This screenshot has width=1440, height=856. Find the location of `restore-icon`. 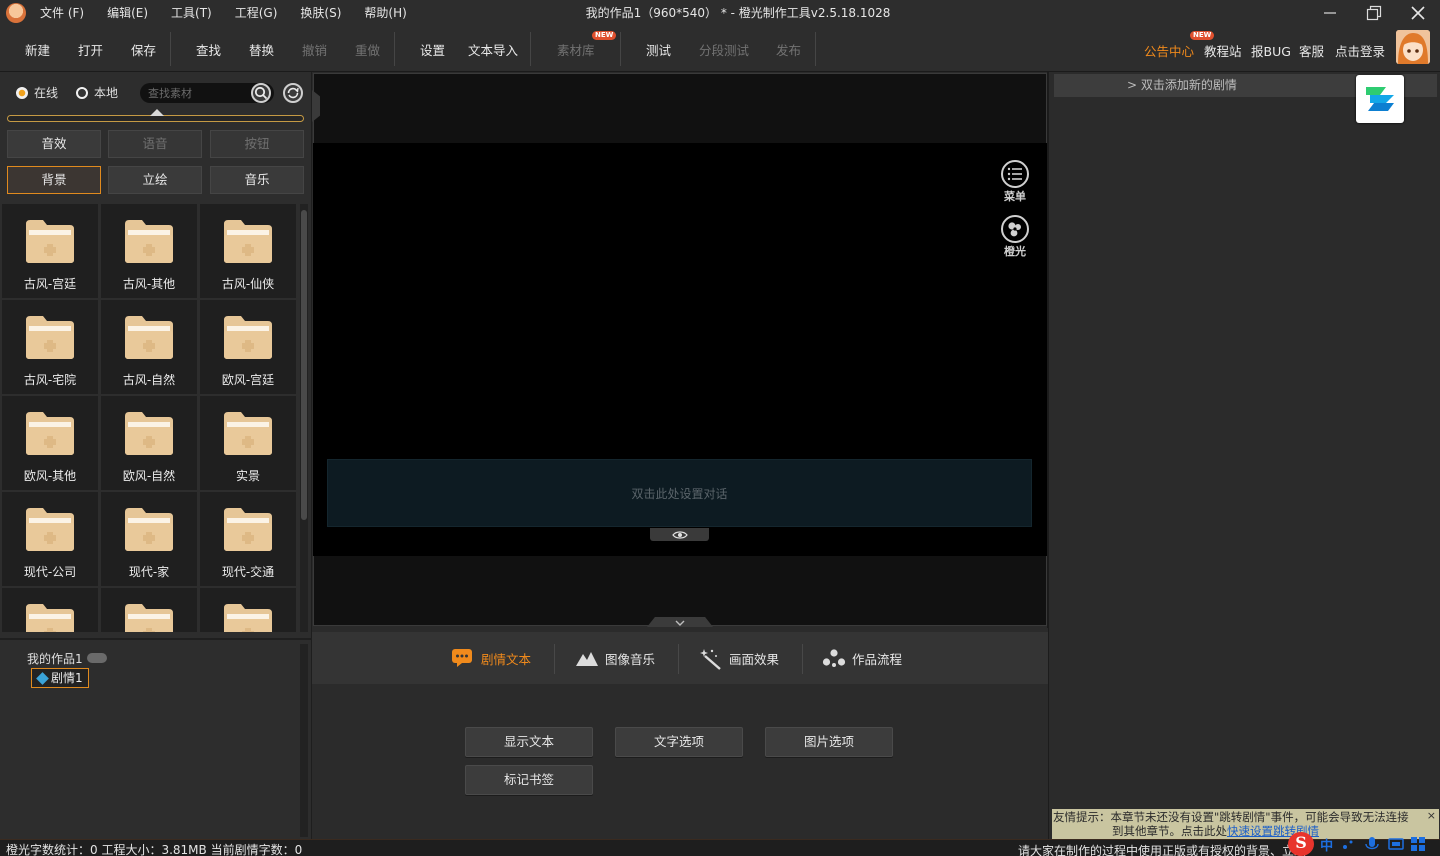

restore-icon is located at coordinates (1374, 13).